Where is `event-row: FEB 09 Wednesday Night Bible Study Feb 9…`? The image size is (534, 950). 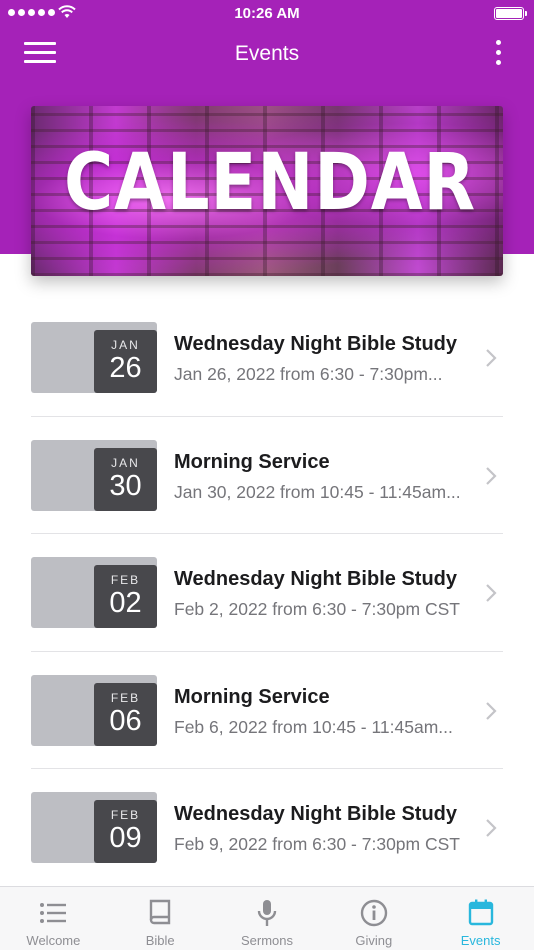 event-row: FEB 09 Wednesday Night Bible Study Feb 9… is located at coordinates (267, 828).